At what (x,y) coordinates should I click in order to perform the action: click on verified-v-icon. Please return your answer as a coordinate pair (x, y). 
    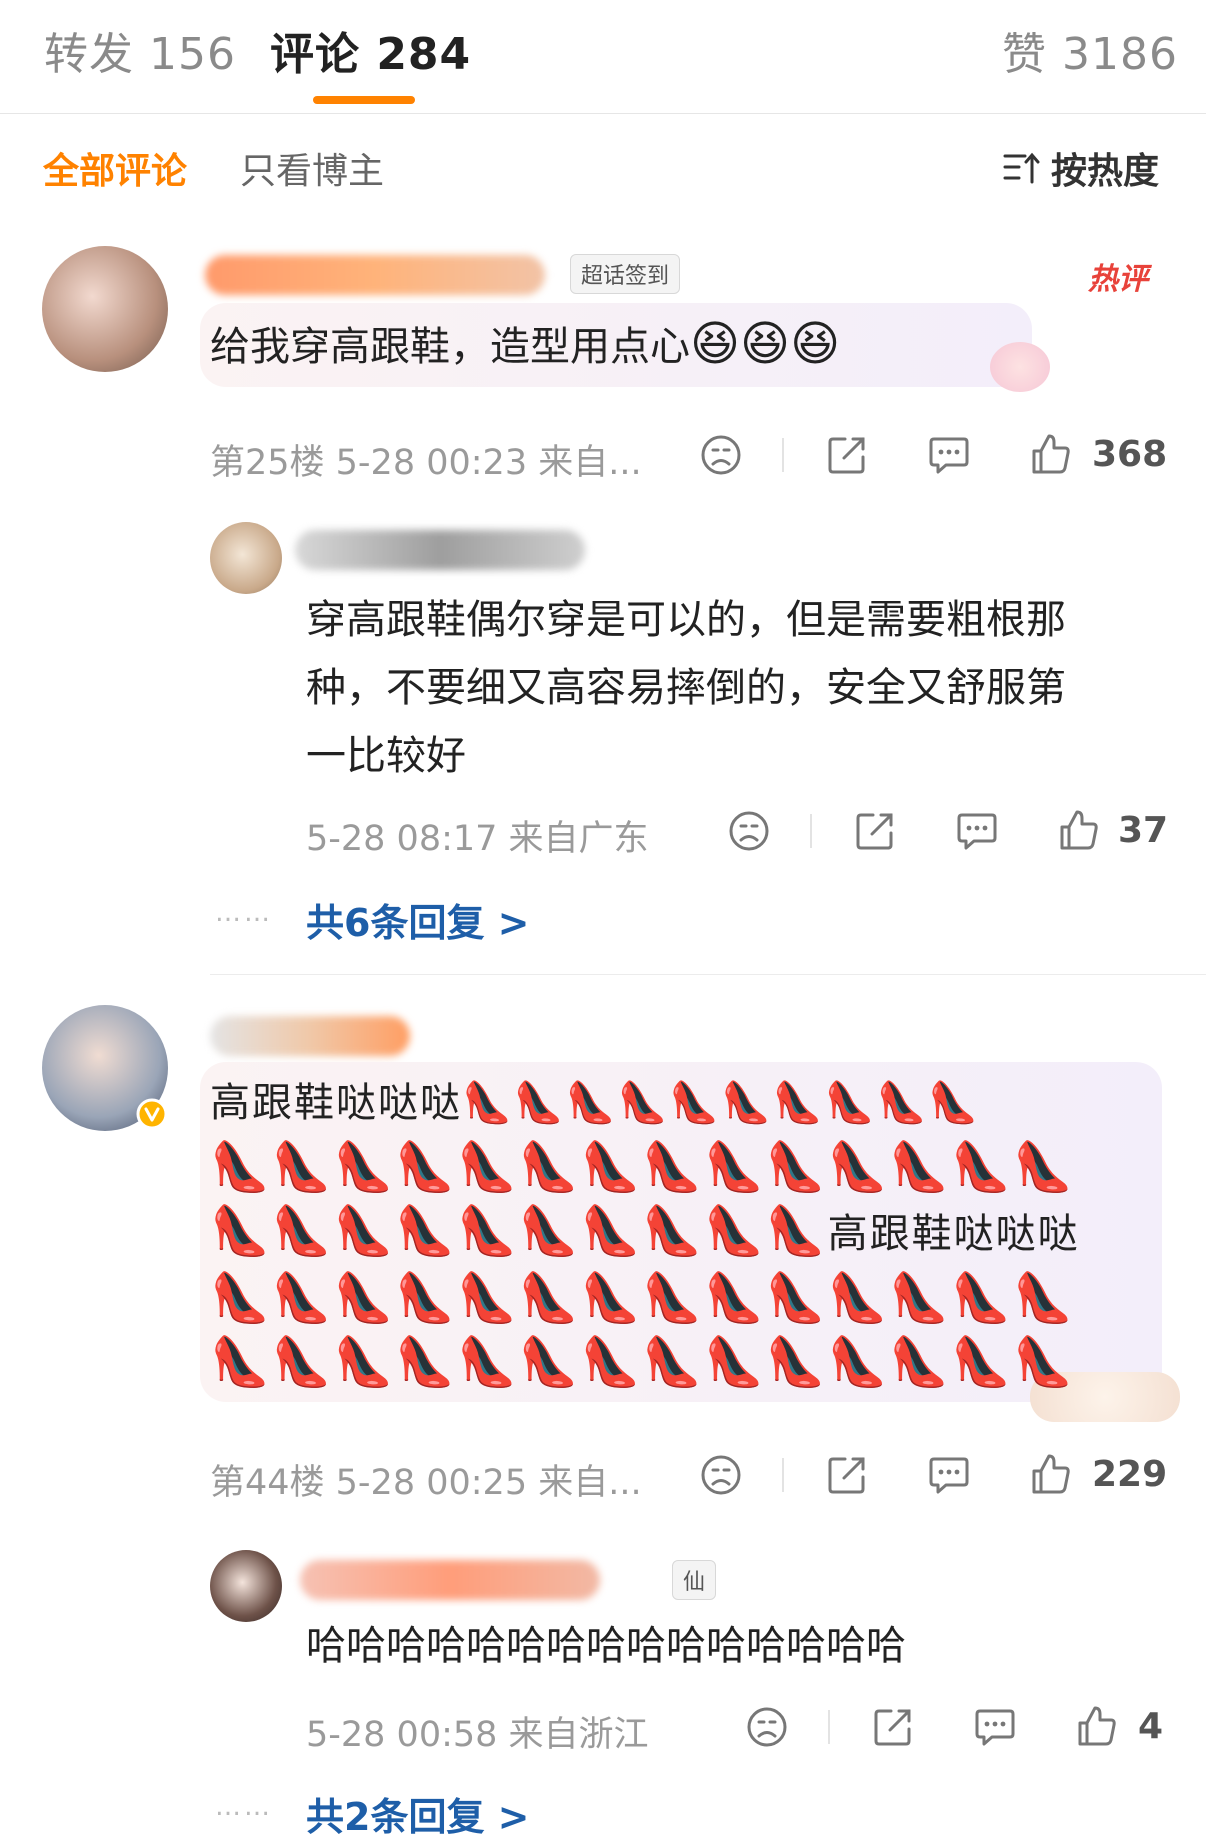
    Looking at the image, I should click on (152, 1114).